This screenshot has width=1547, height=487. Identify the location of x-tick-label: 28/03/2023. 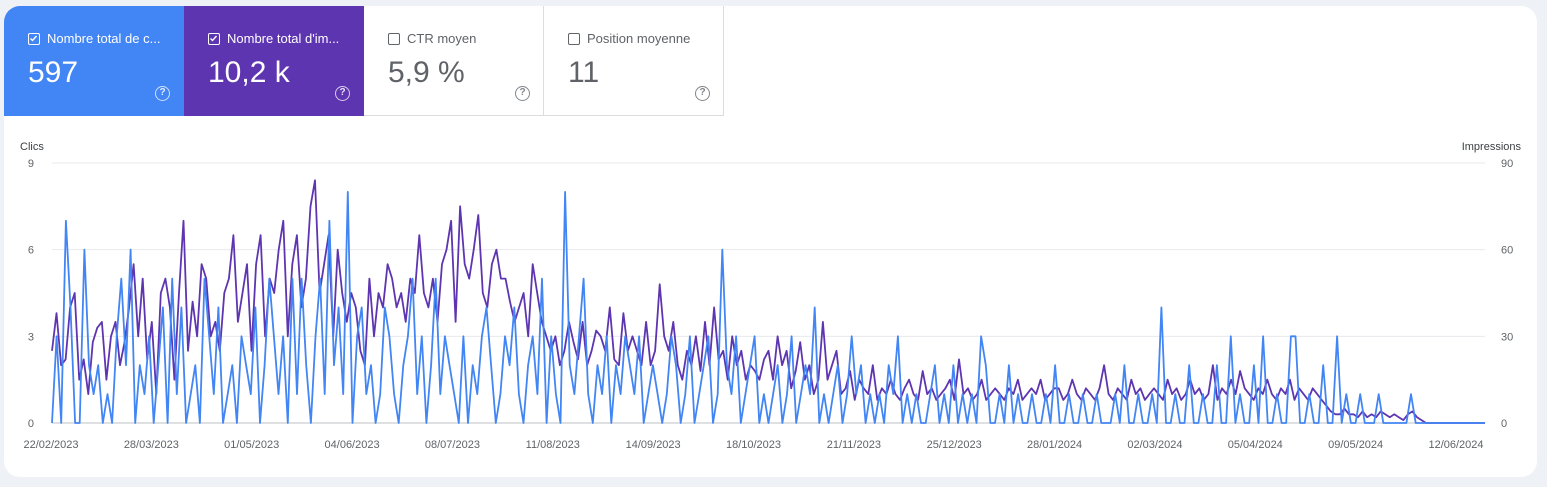
(151, 445).